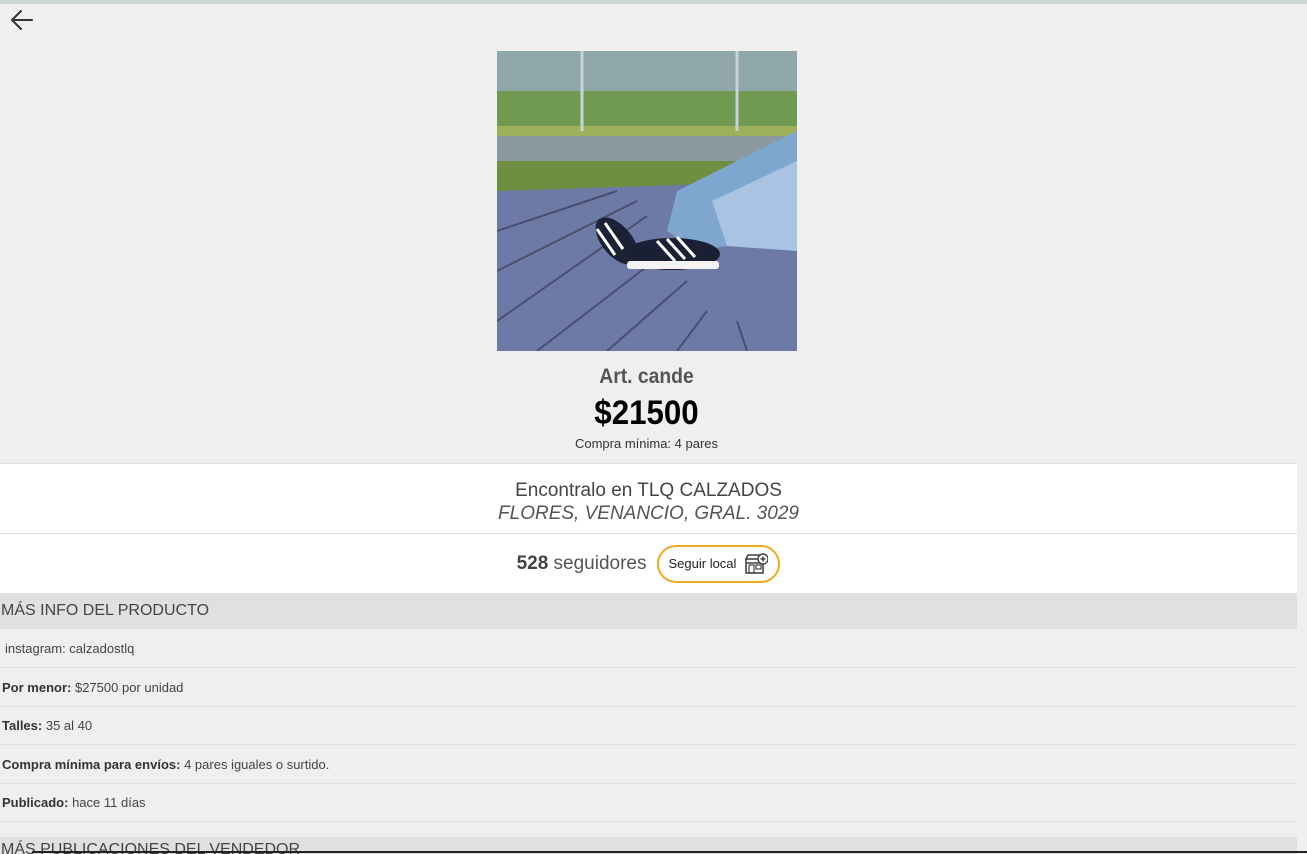 Image resolution: width=1307 pixels, height=854 pixels. Describe the element at coordinates (646, 443) in the screenshot. I see `minimum-purchase: Compra mínima: 4 pares` at that location.